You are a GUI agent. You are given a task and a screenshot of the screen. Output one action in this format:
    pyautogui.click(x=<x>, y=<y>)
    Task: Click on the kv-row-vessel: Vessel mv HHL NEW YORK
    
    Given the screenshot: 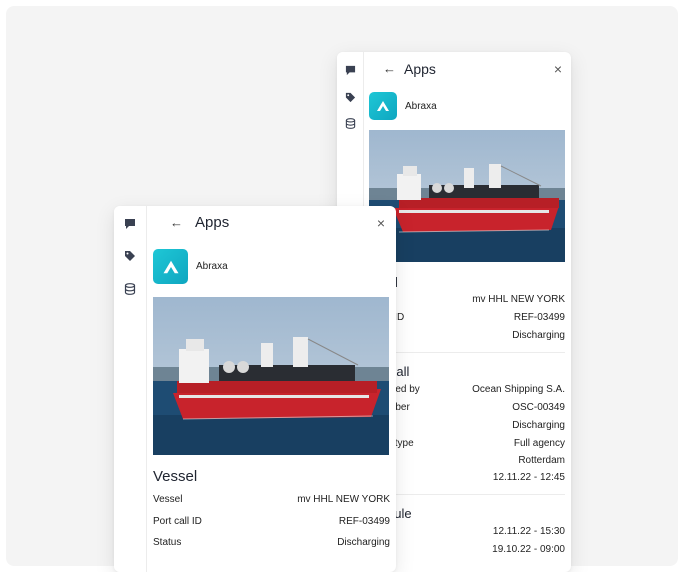 What is the action you would take?
    pyautogui.click(x=271, y=499)
    